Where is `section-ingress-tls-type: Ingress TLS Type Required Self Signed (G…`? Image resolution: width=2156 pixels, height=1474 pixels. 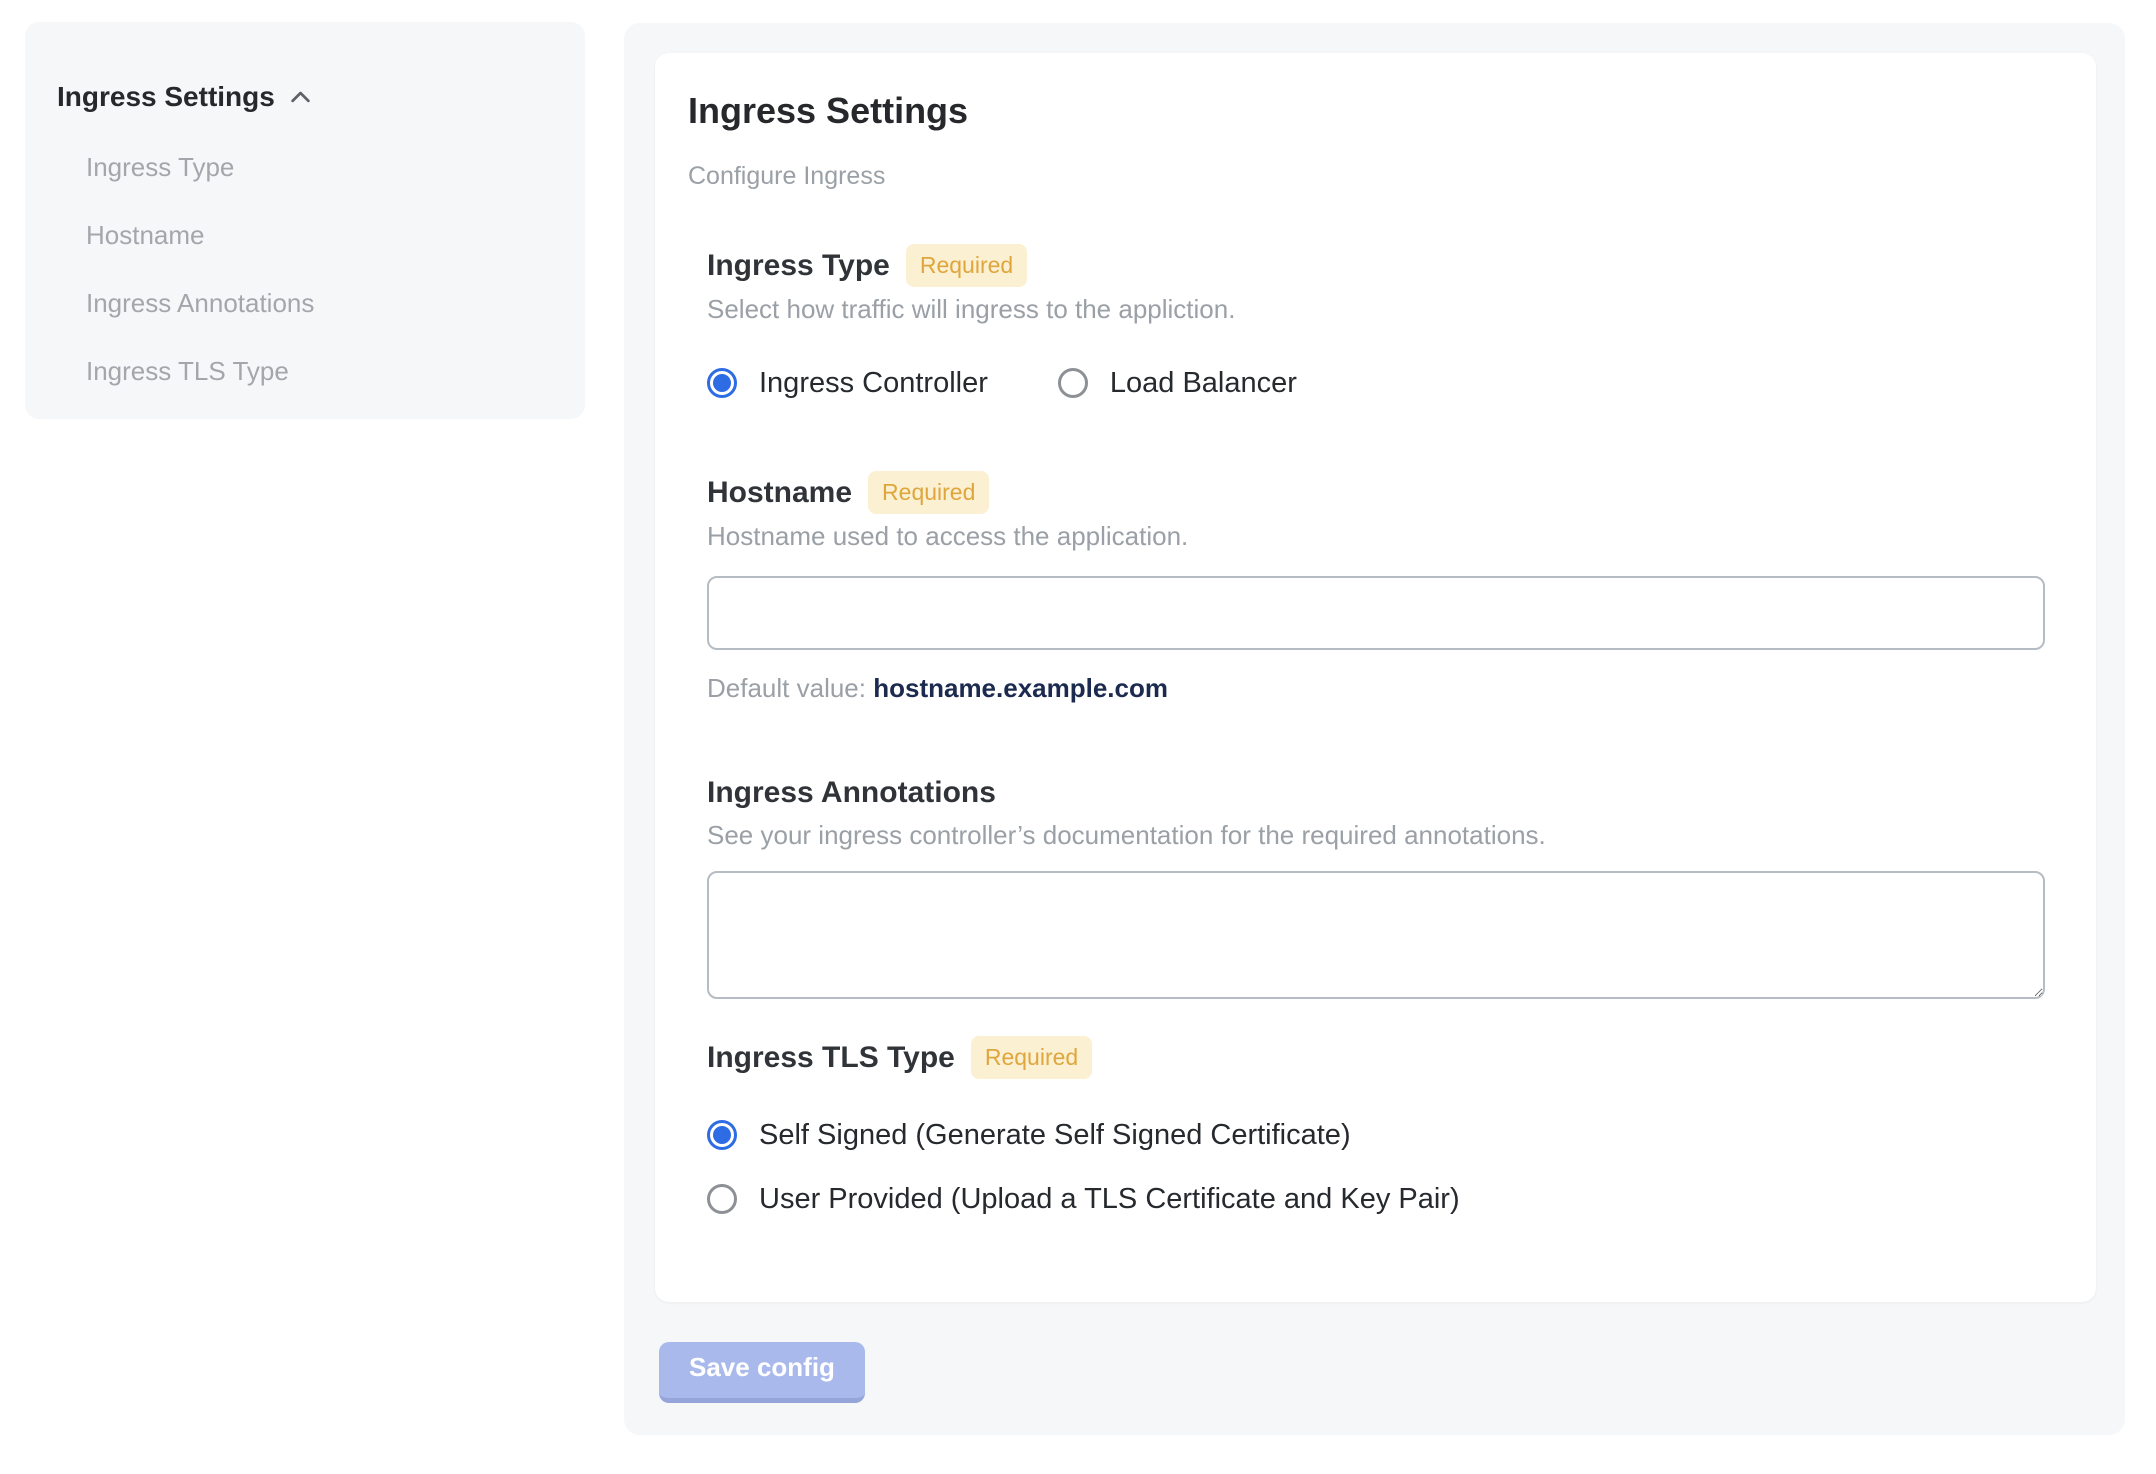
section-ingress-tls-type: Ingress TLS Type Required Self Signed (G… is located at coordinates (1376, 1127).